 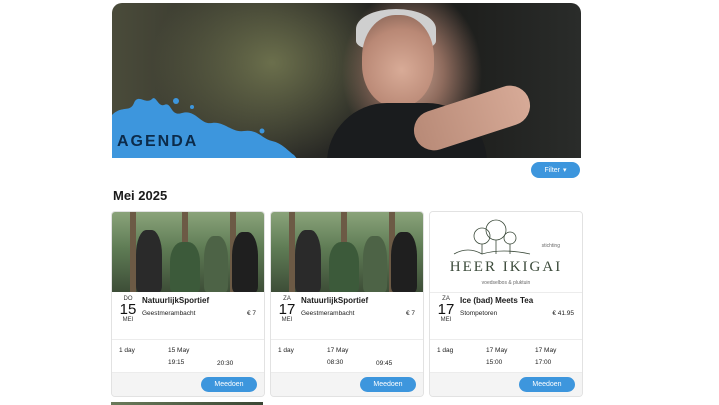 What do you see at coordinates (496, 300) in the screenshot?
I see `event-title: Ice (bad) Meets Tea` at bounding box center [496, 300].